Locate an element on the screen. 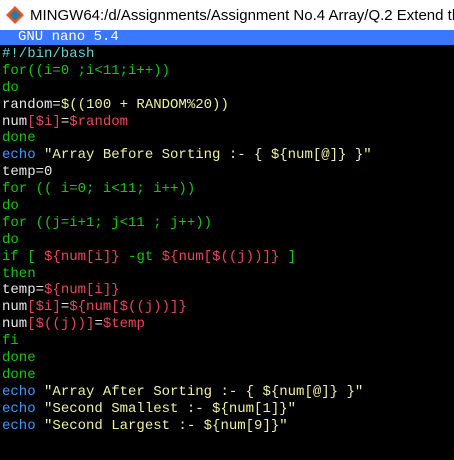  git-bash-icon is located at coordinates (15, 15).